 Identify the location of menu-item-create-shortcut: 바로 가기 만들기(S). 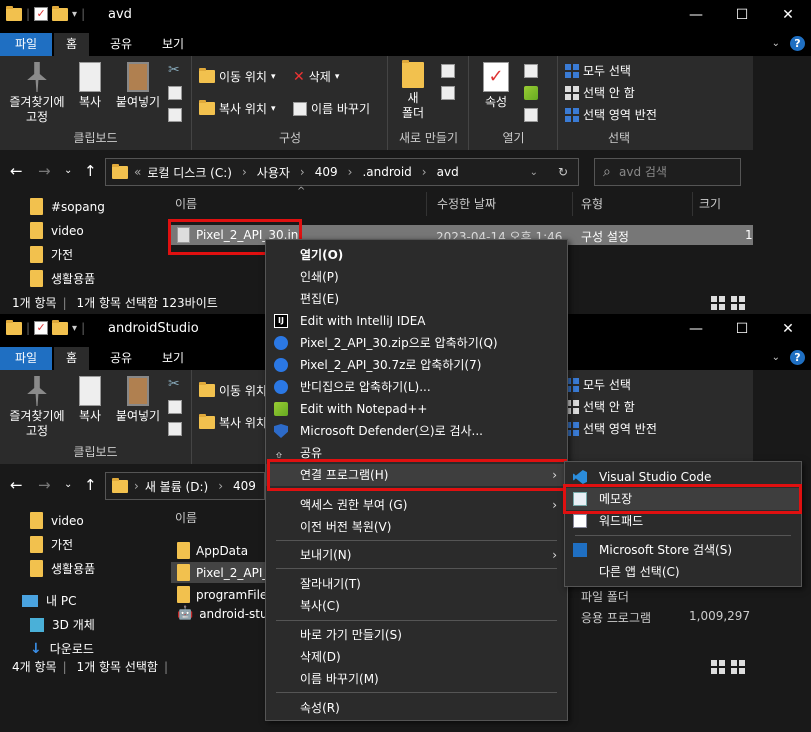
(416, 635).